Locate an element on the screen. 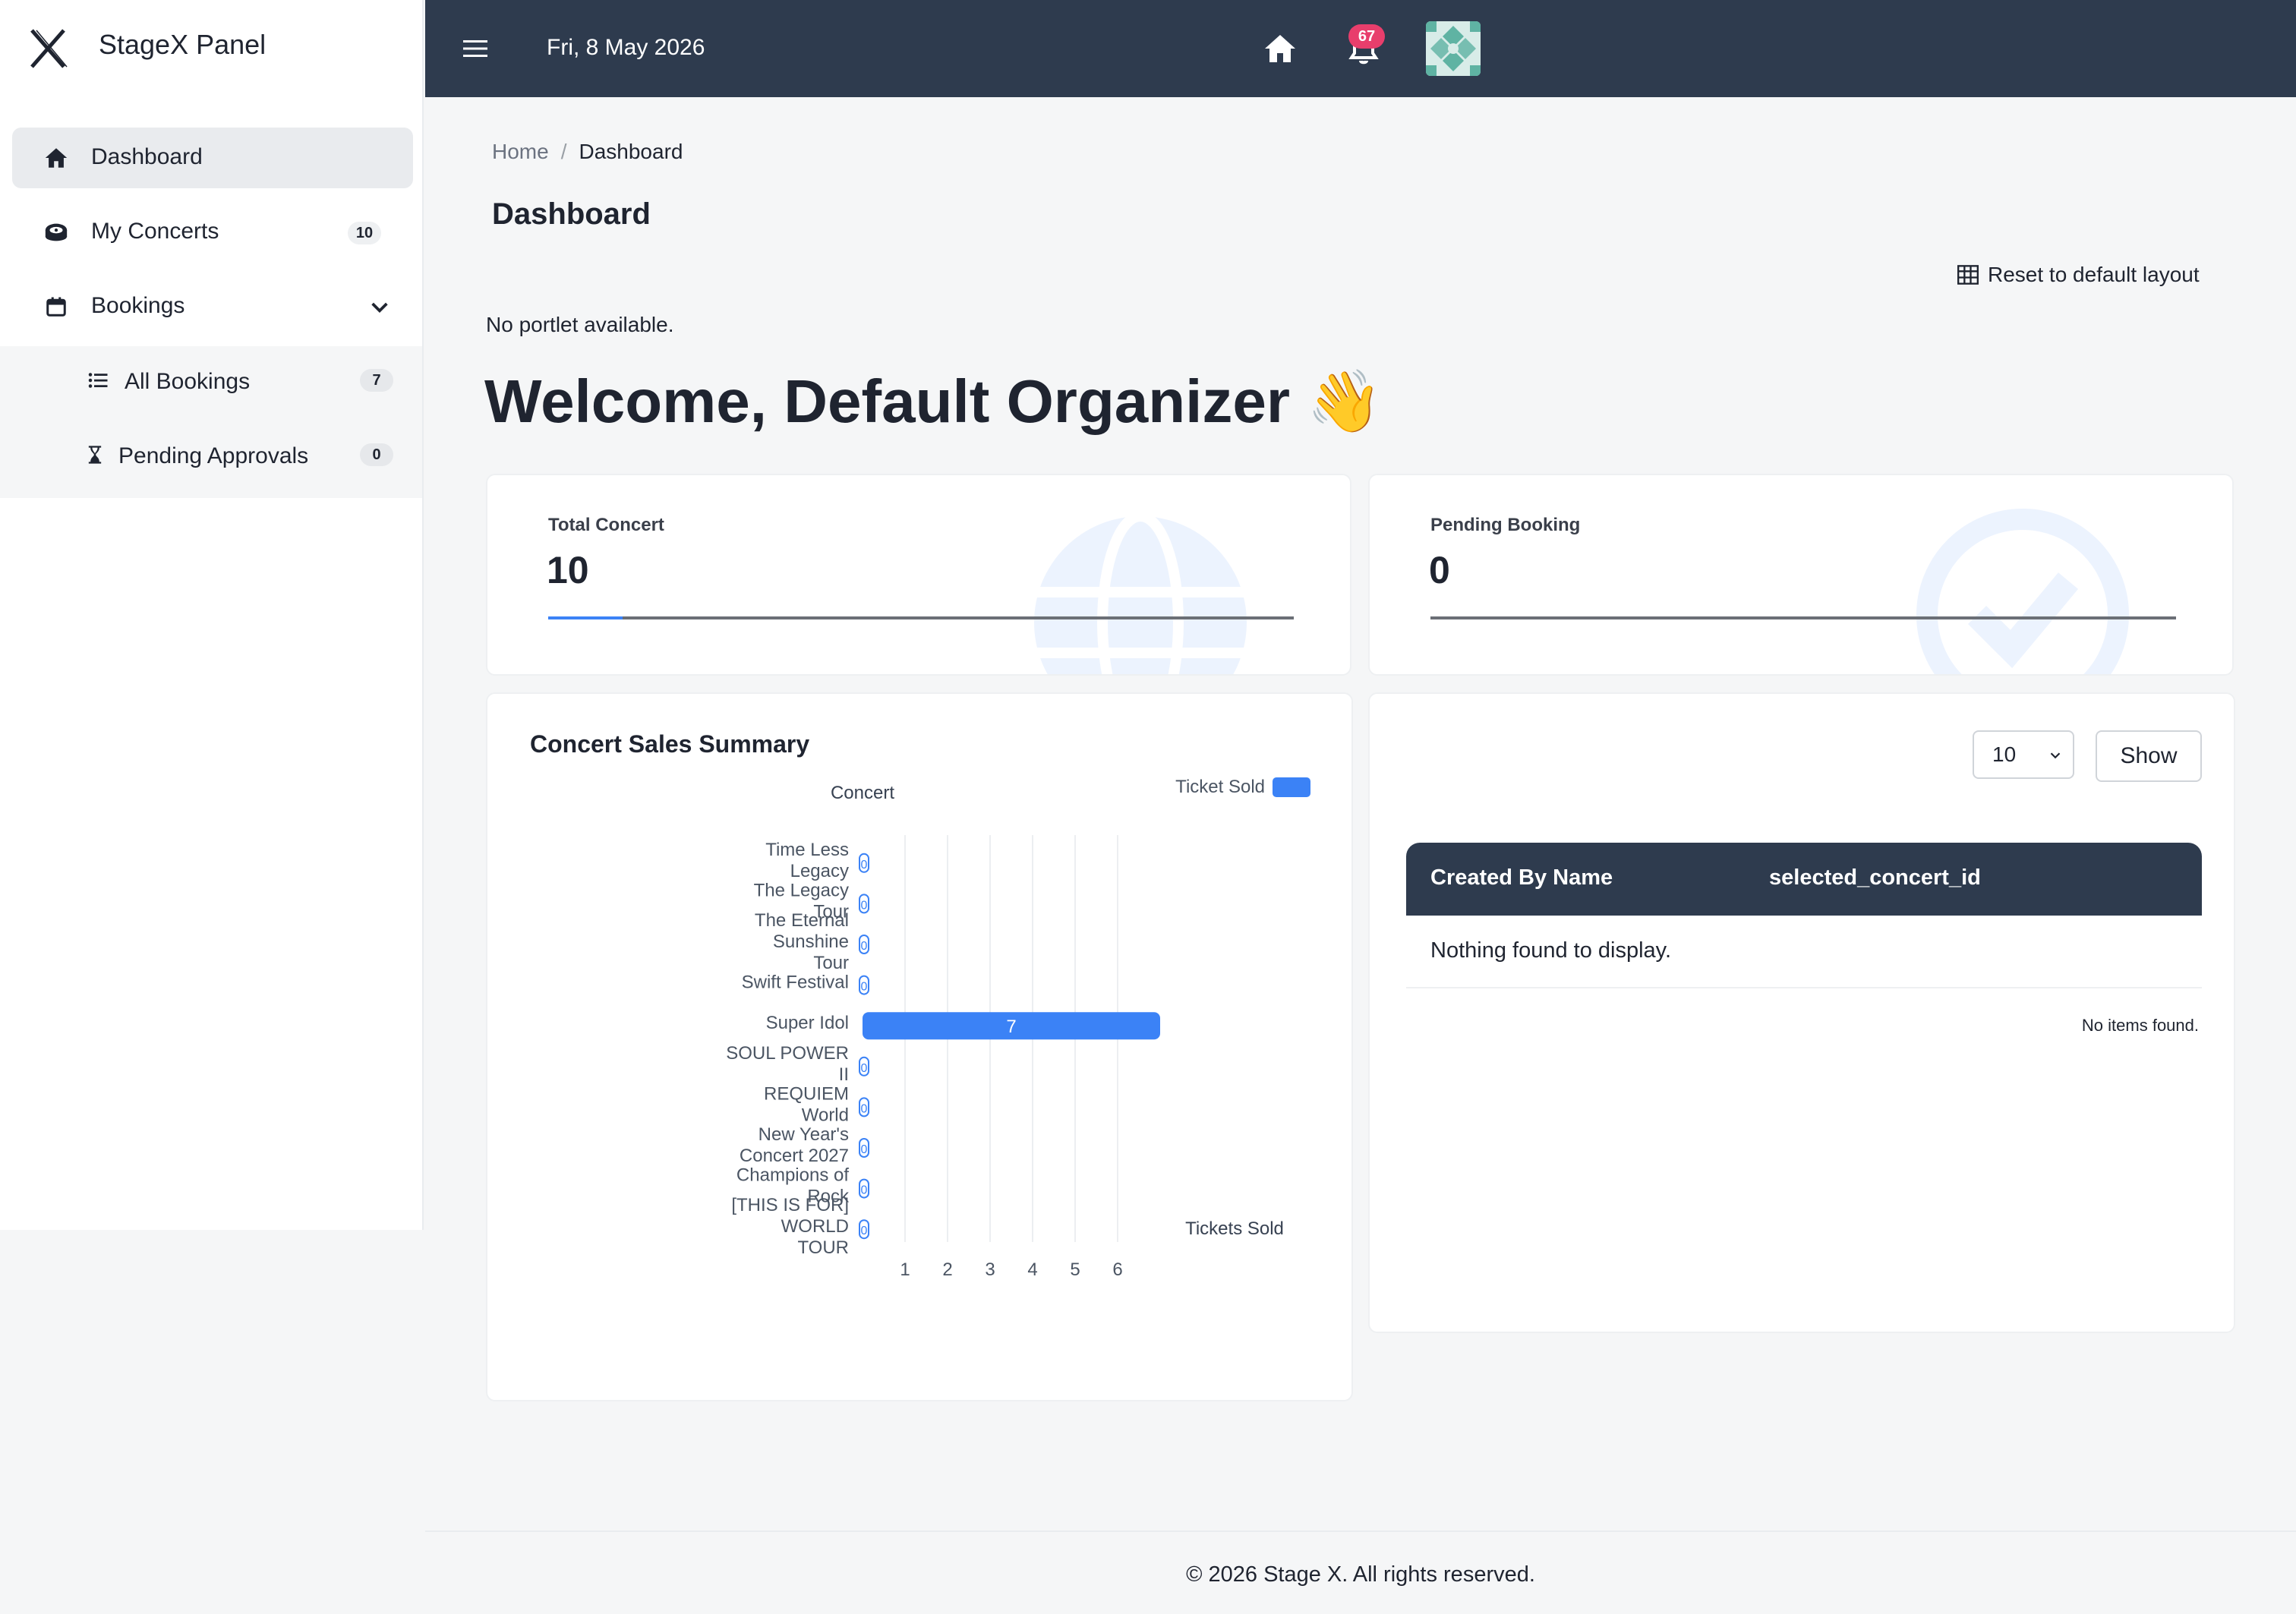 The image size is (2296, 1614). category-label: WORLD is located at coordinates (815, 1227).